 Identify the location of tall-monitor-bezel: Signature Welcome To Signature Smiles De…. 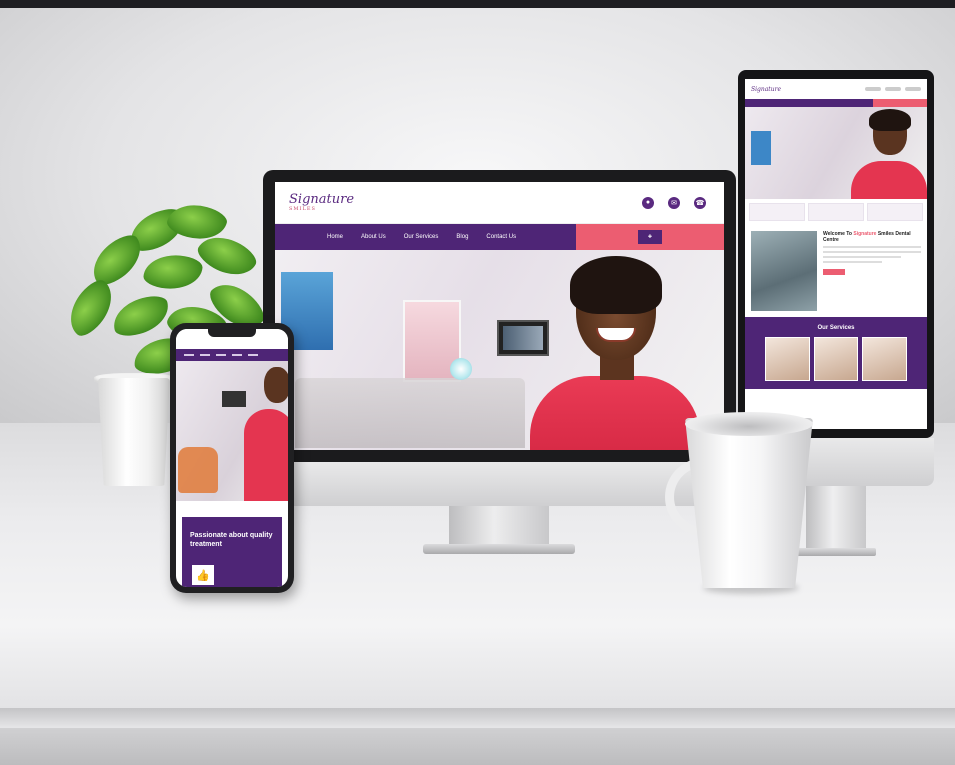
(836, 254).